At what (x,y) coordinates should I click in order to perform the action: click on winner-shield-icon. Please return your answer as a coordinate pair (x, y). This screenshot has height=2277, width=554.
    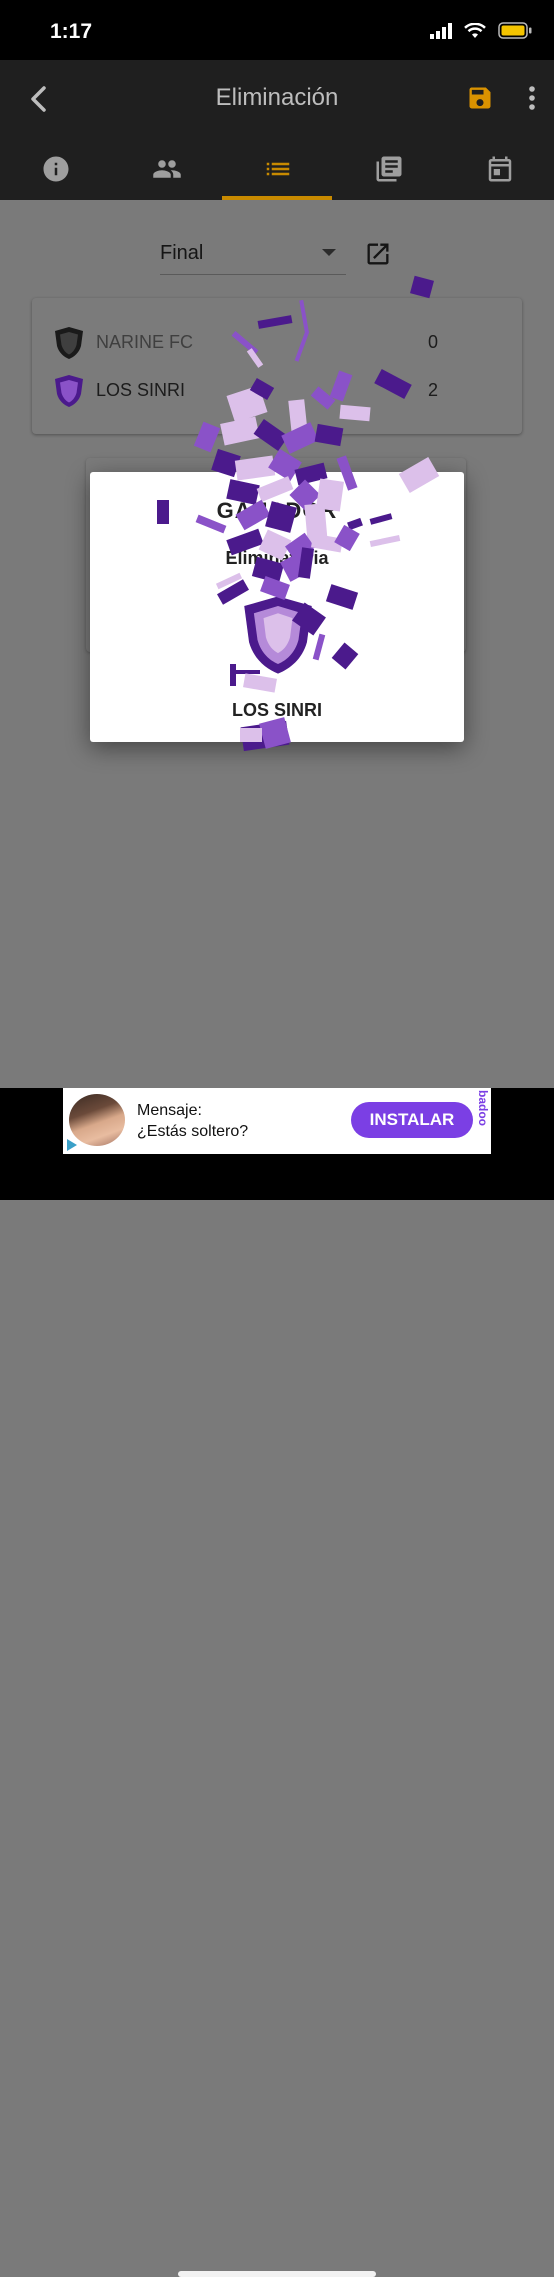
    Looking at the image, I should click on (278, 635).